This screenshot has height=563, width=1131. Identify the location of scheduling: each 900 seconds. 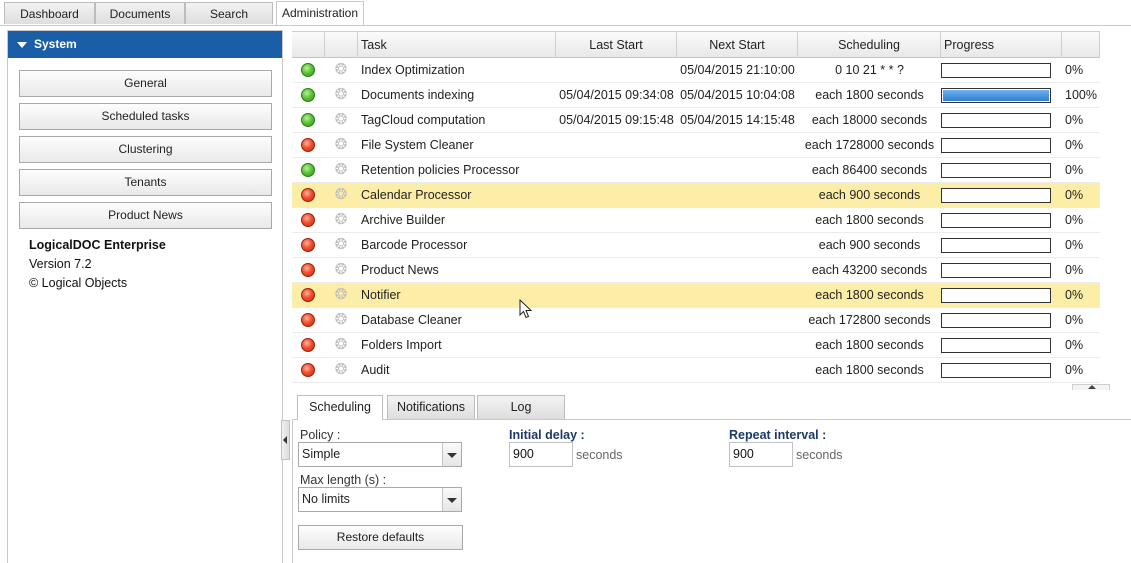
(869, 245).